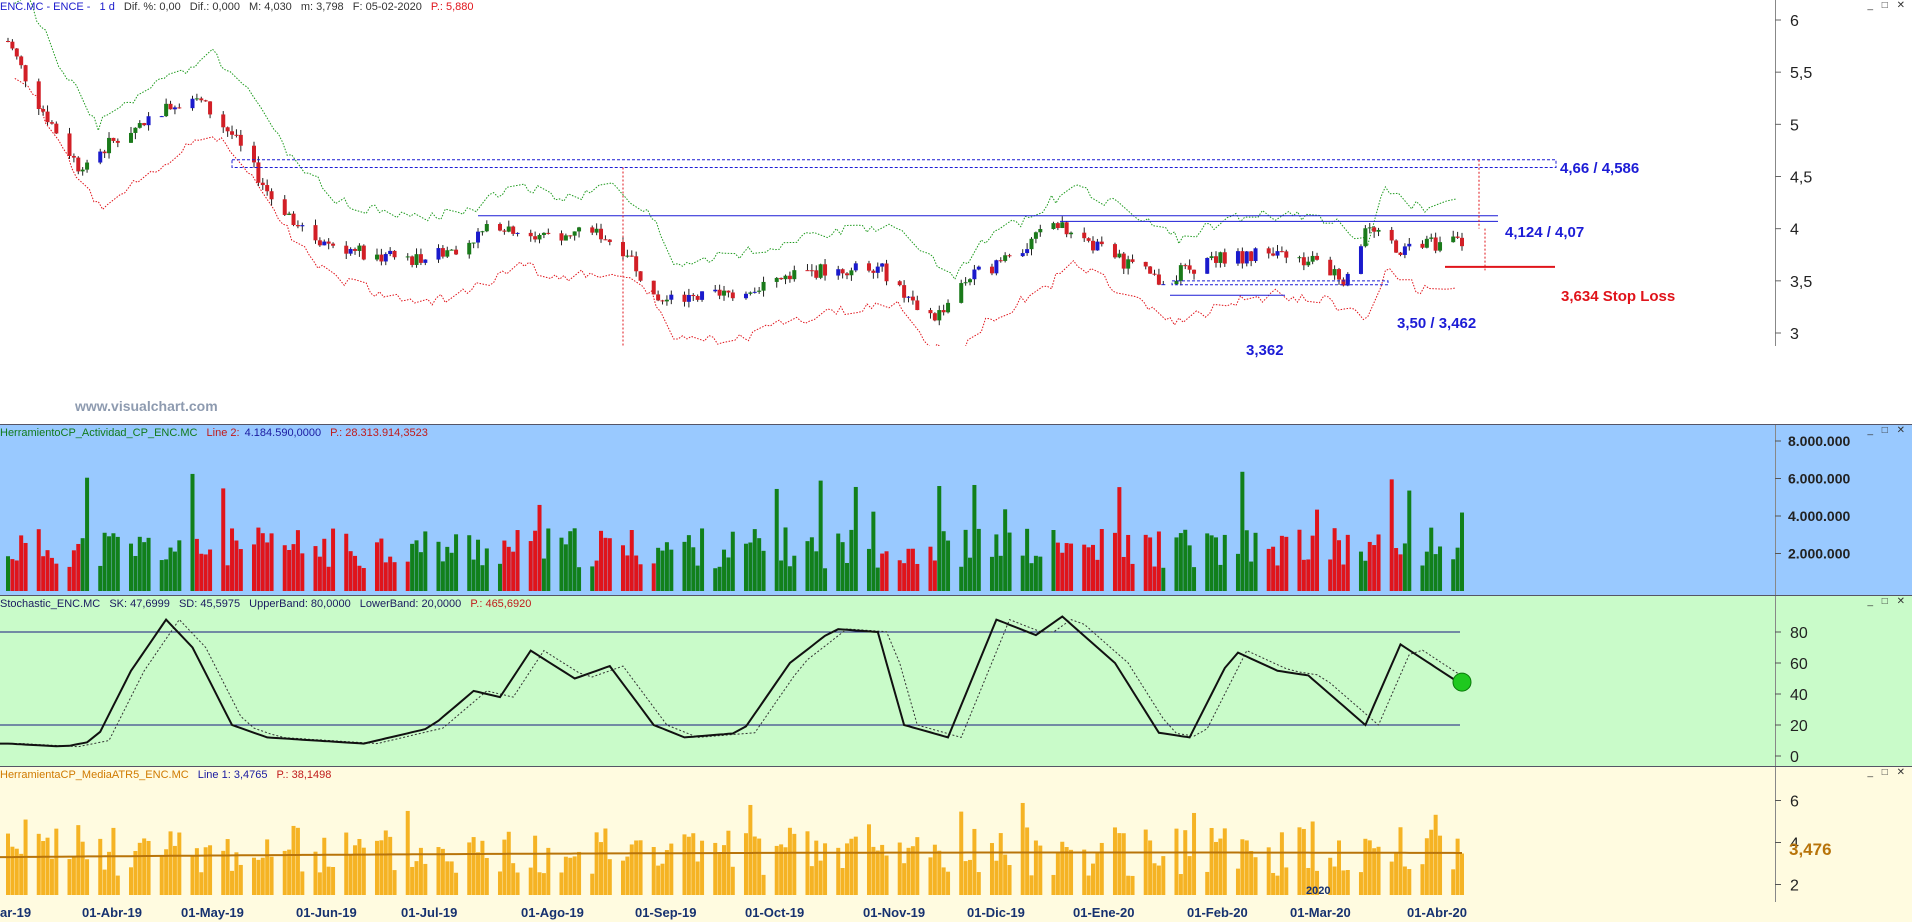 This screenshot has height=922, width=1912. What do you see at coordinates (1794, 125) in the screenshot?
I see `price-y-tick-label: 5` at bounding box center [1794, 125].